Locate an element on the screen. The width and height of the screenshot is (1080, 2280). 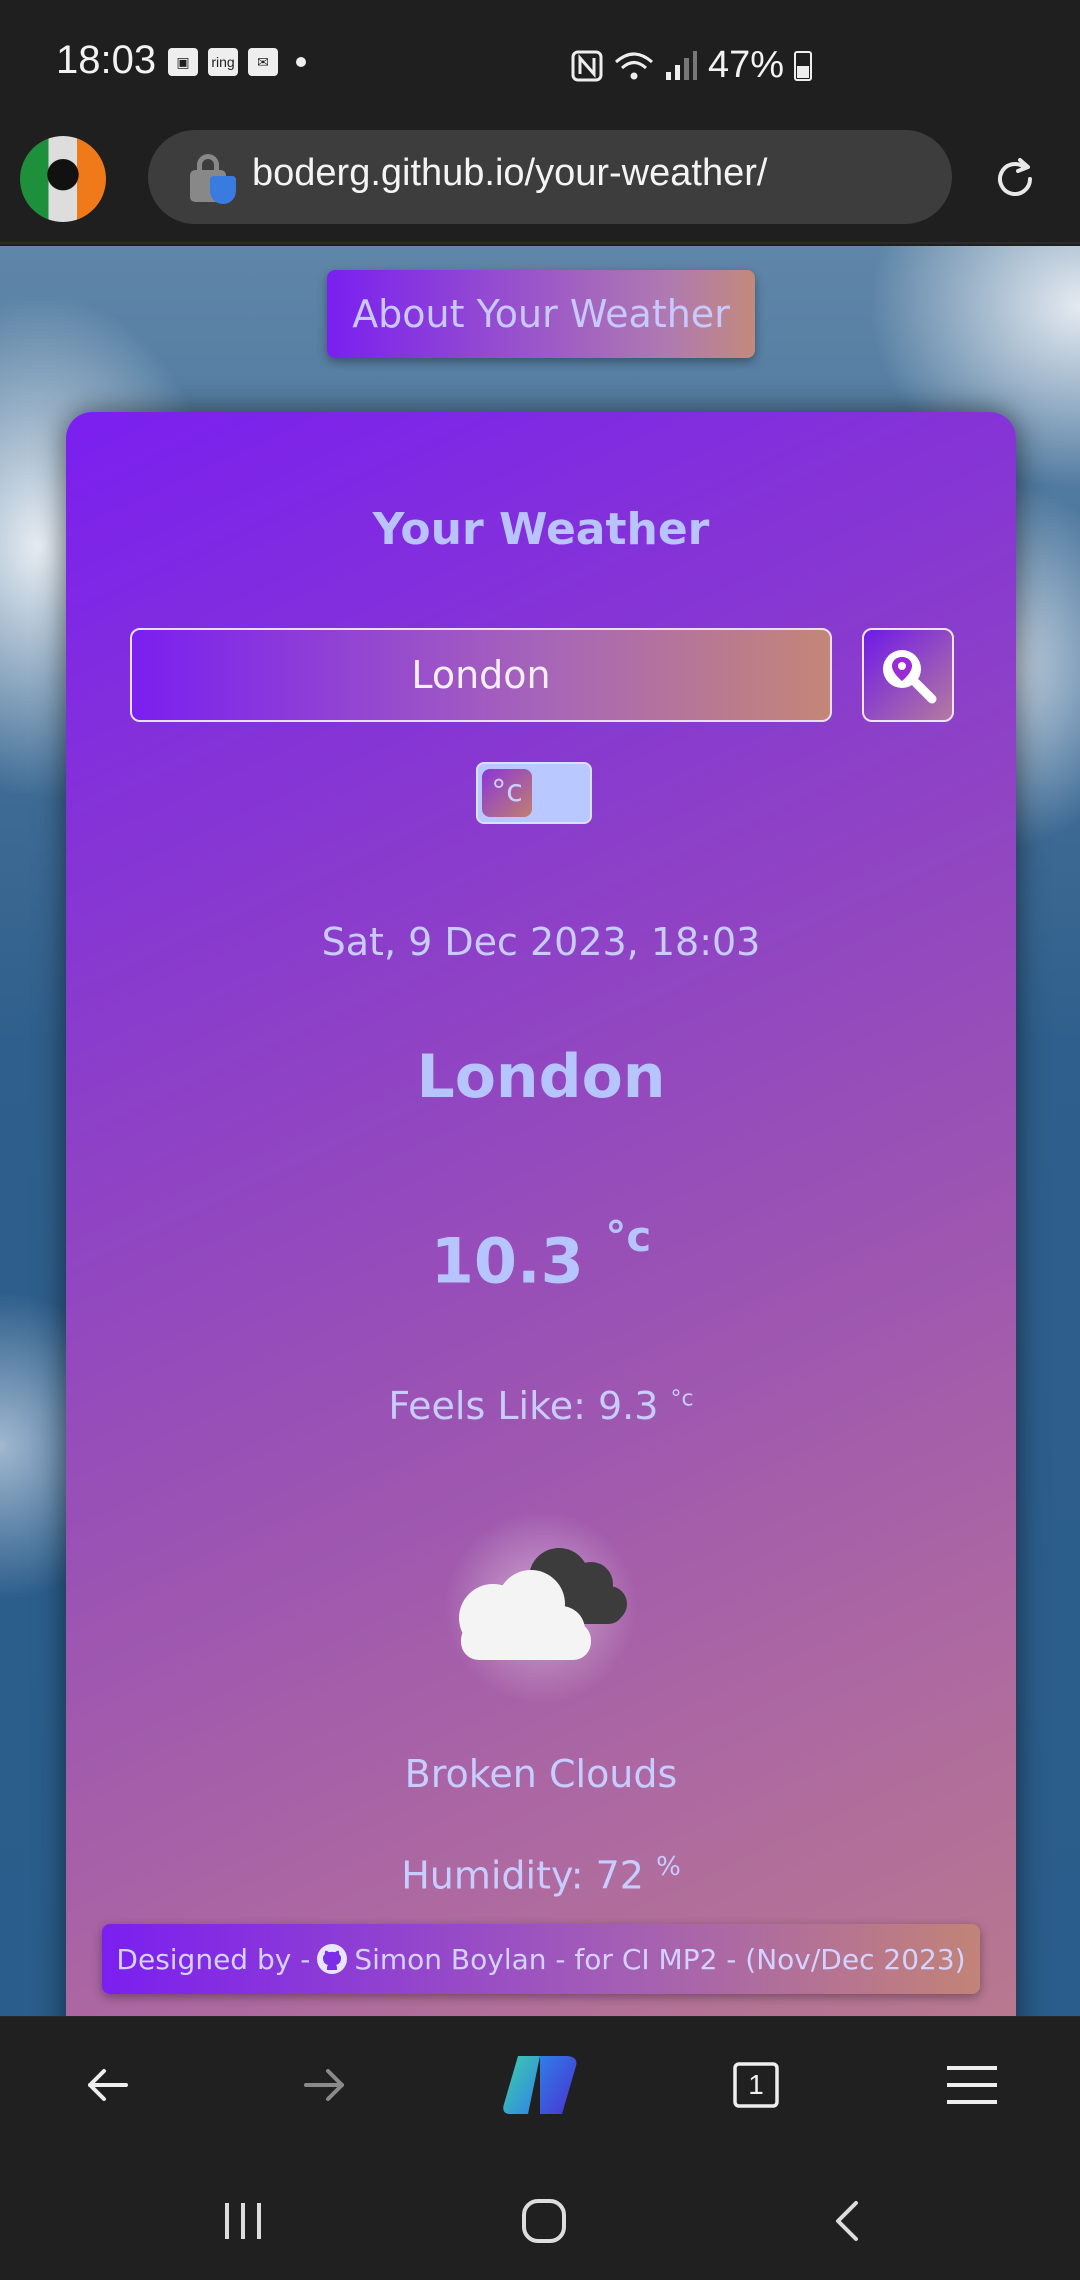
status-system-icons: 47% is located at coordinates (691, 65).